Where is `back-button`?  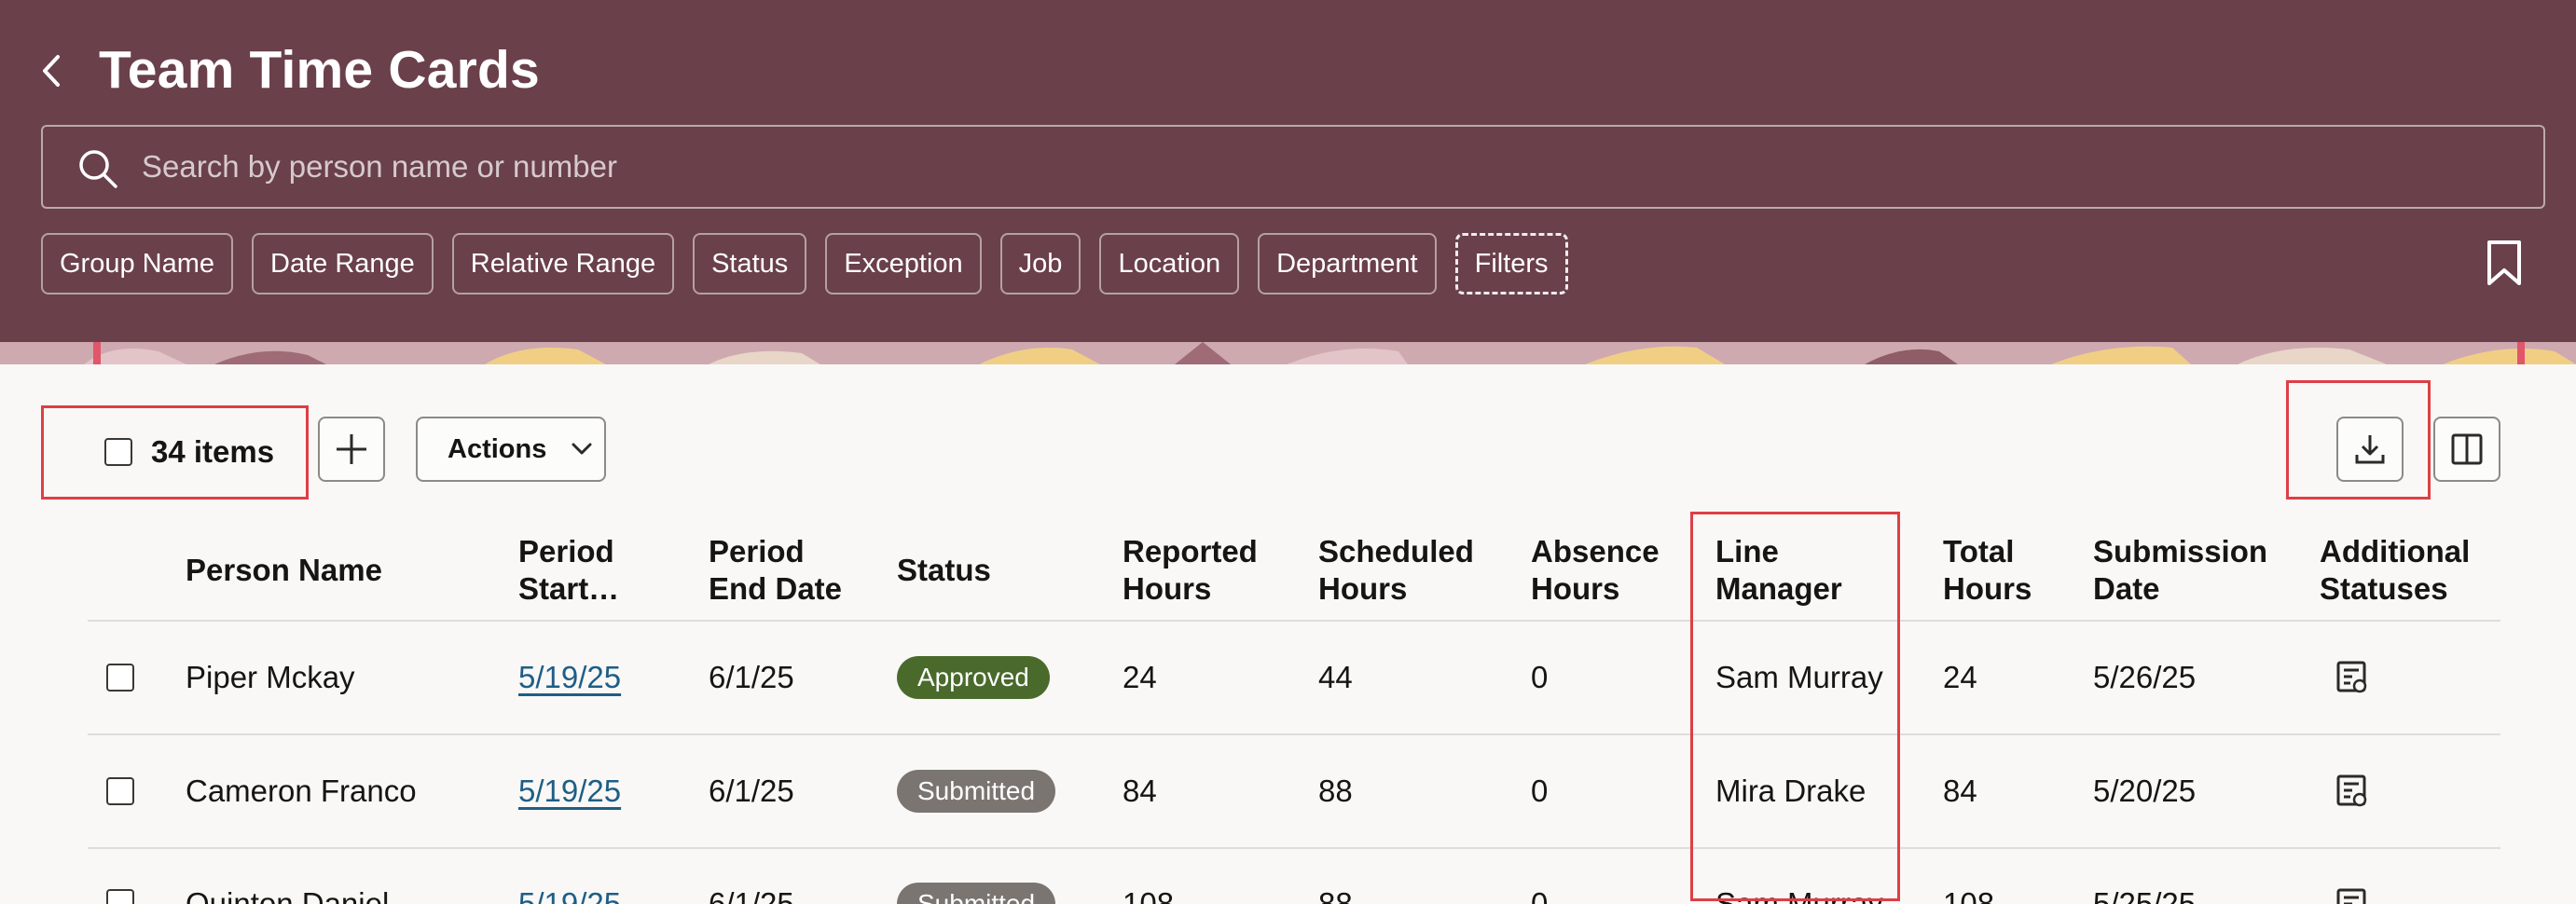
back-button is located at coordinates (51, 70).